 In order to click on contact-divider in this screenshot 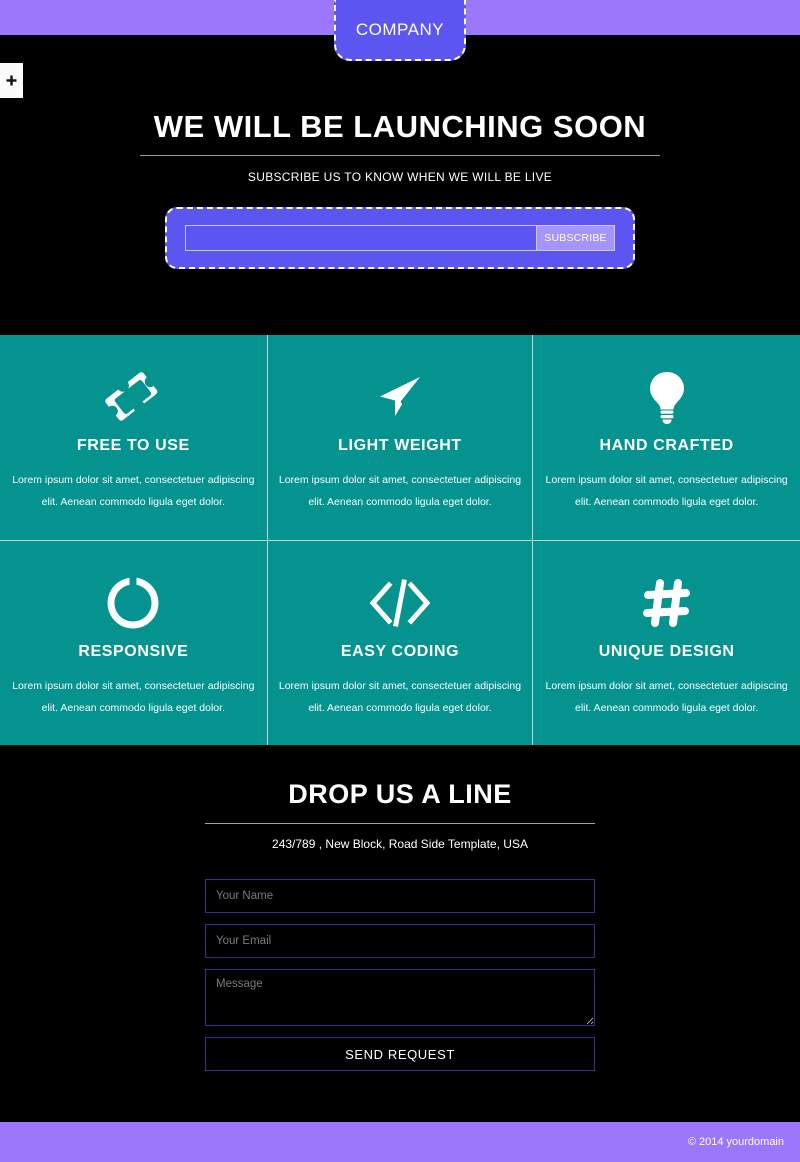, I will do `click(400, 823)`.